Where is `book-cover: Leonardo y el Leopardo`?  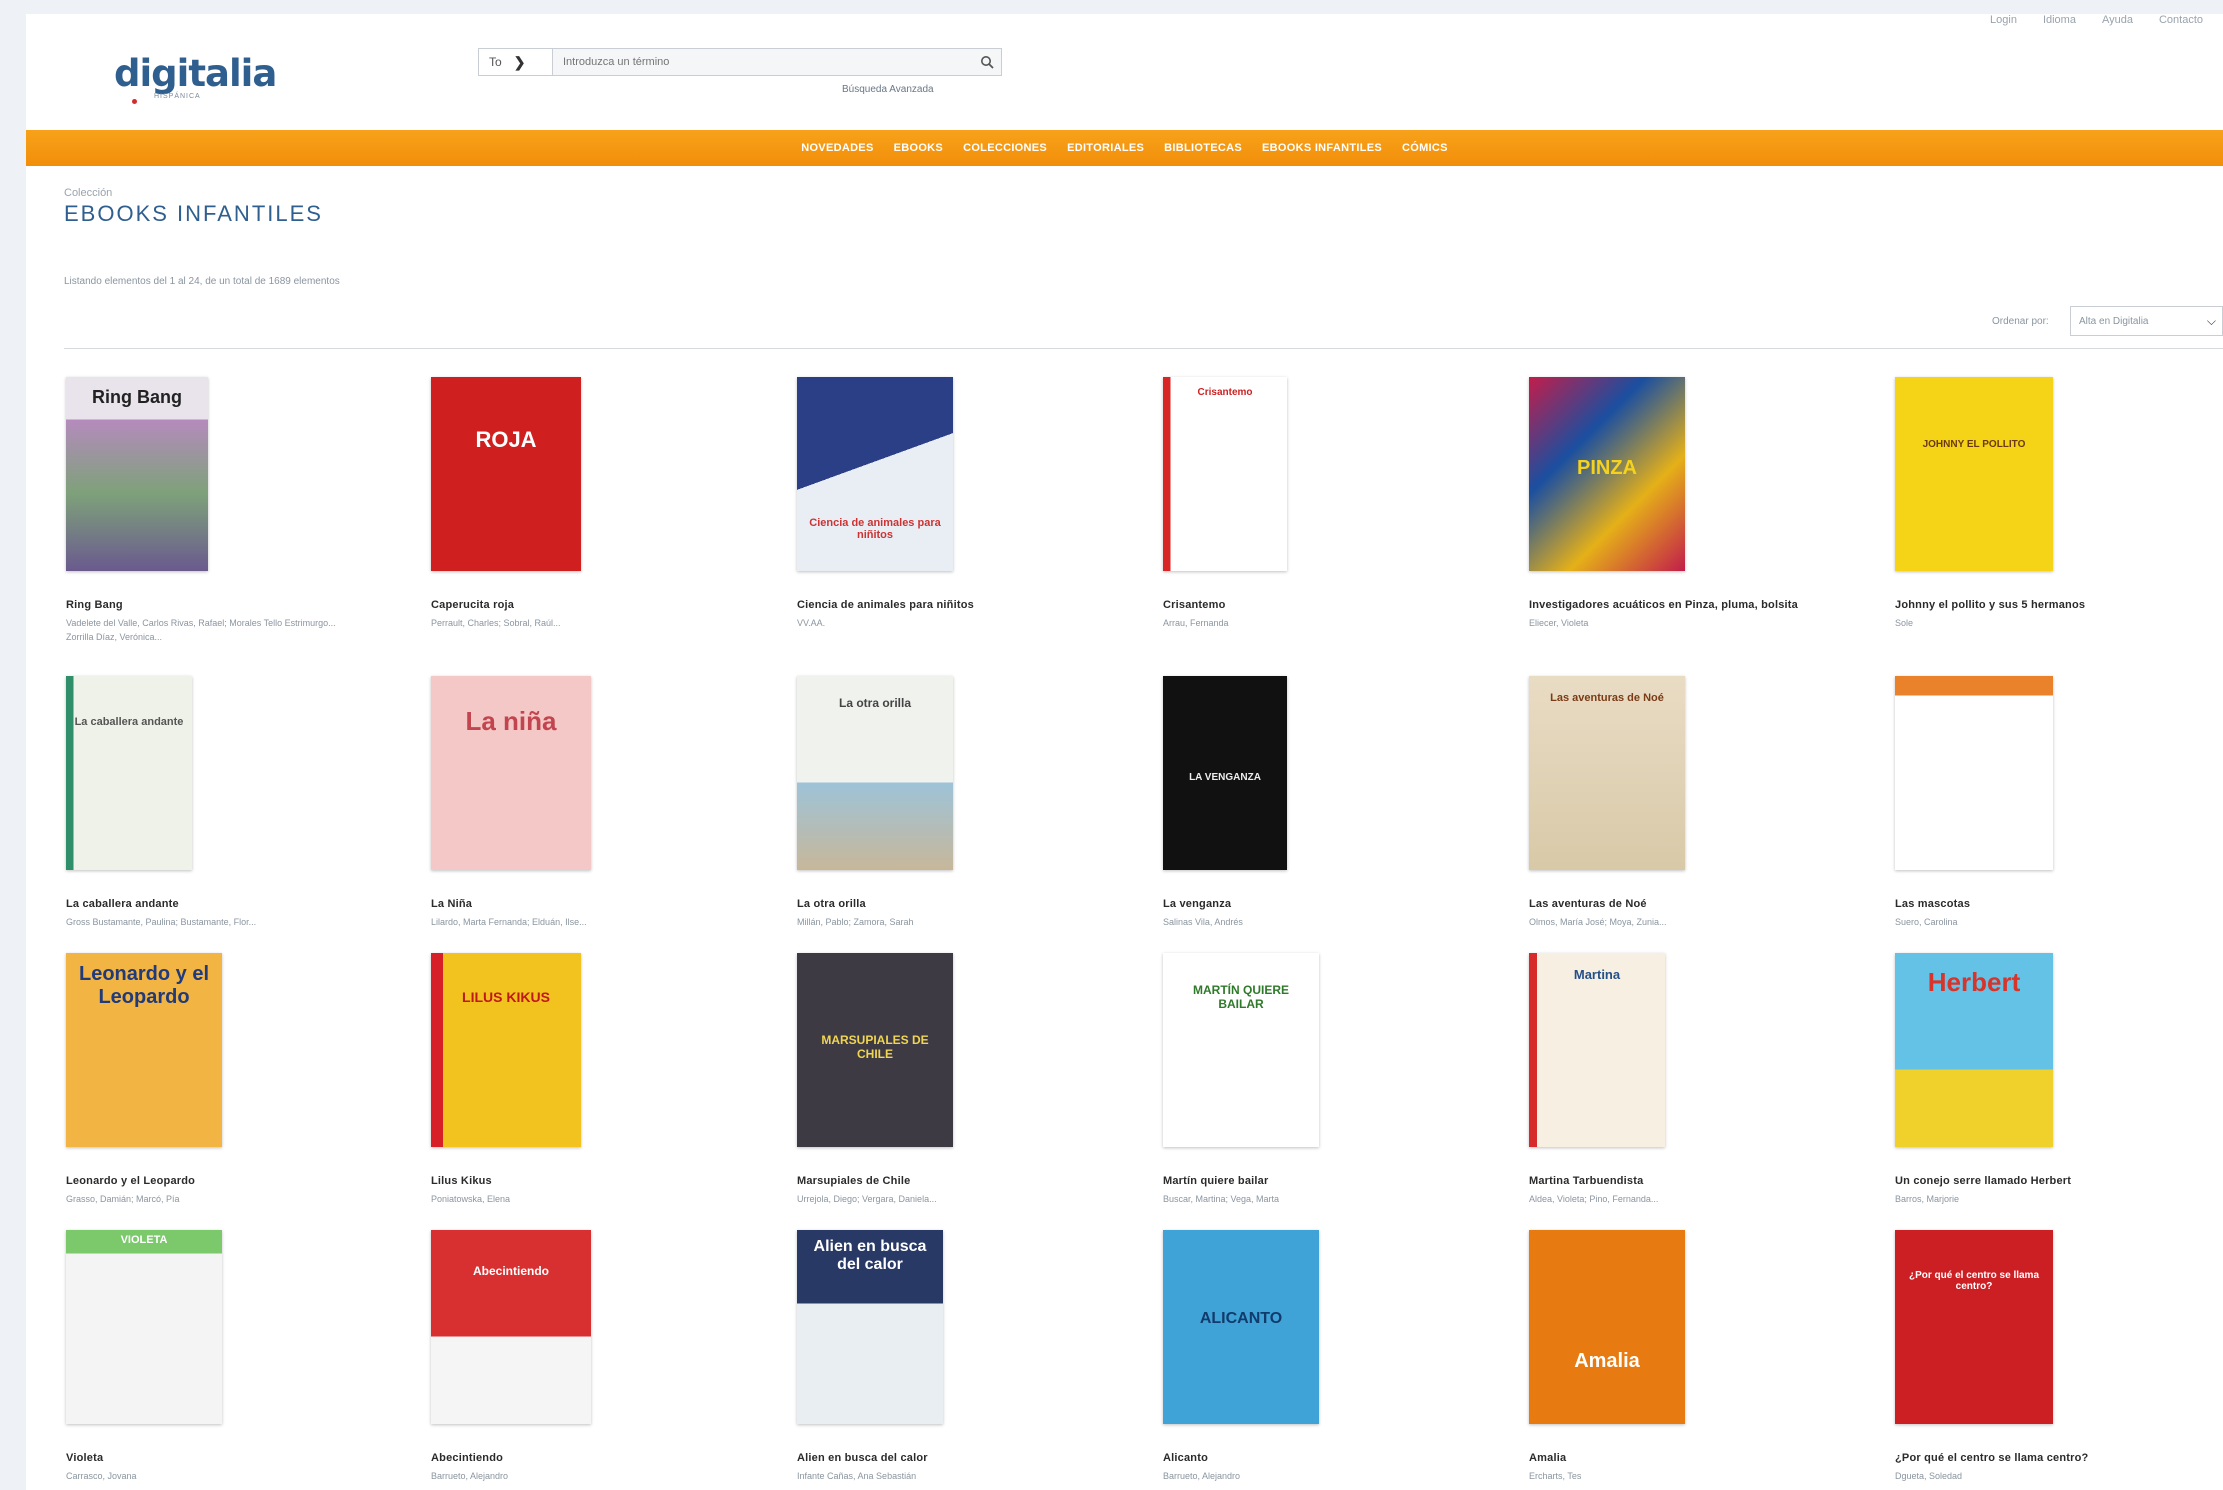
book-cover: Leonardo y el Leopardo is located at coordinates (144, 1050).